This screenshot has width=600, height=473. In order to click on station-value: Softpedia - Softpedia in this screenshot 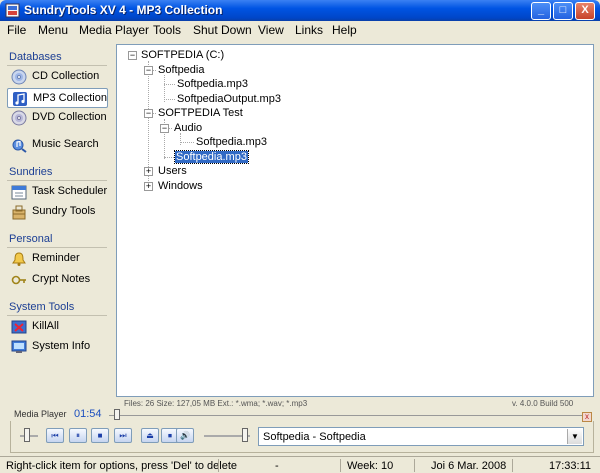, I will do `click(314, 437)`.